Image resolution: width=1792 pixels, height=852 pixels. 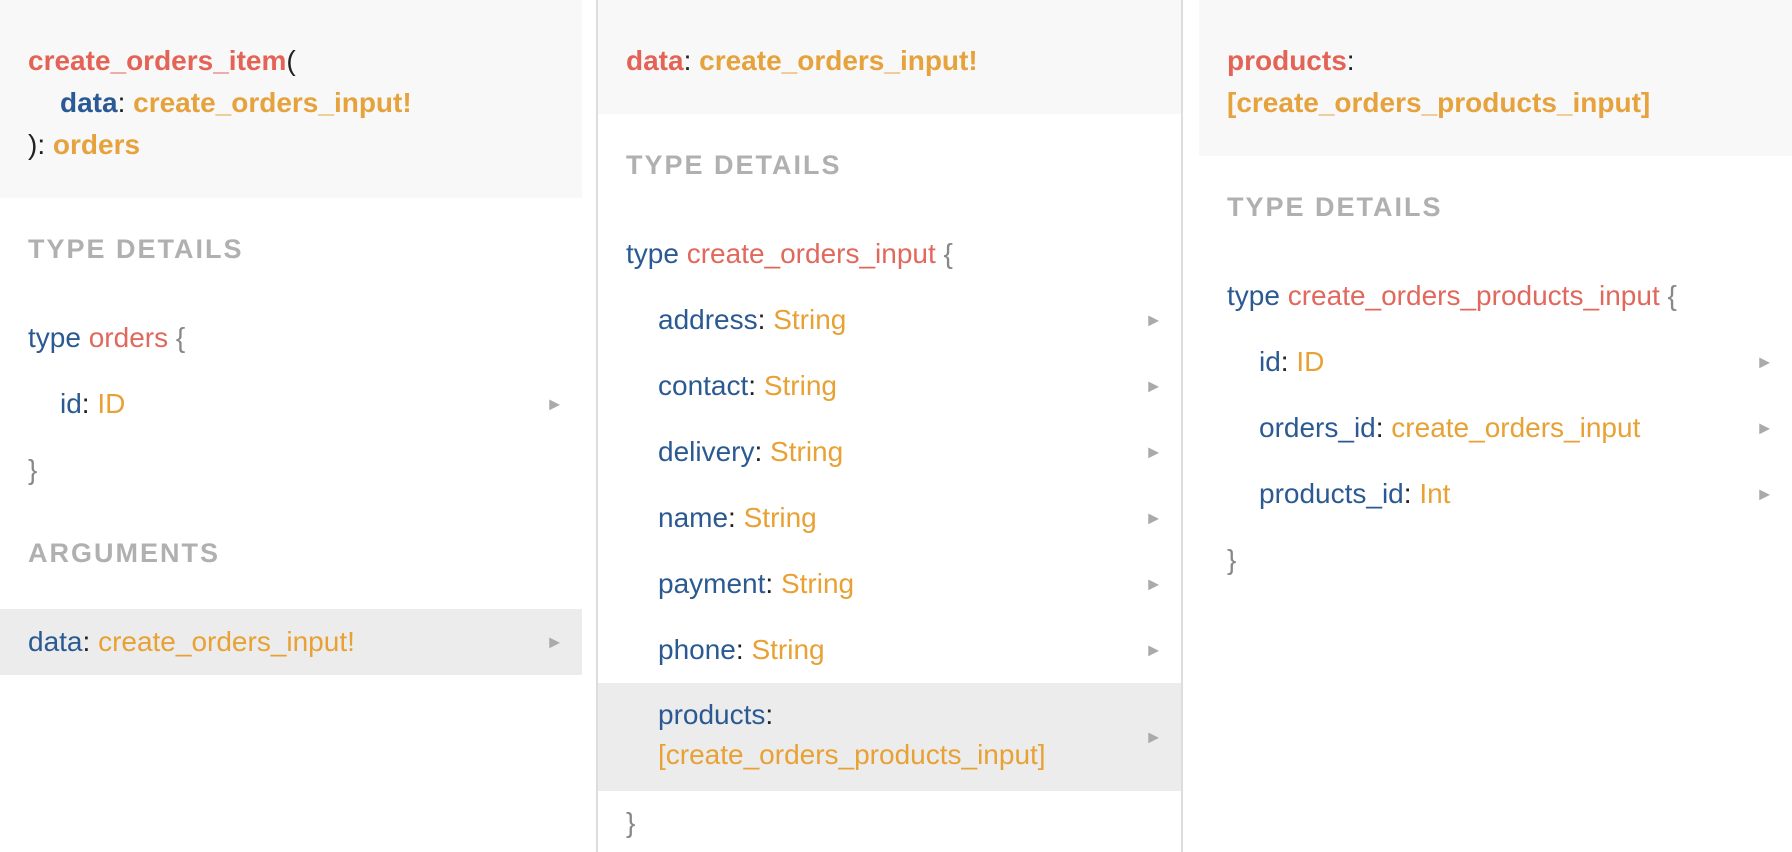 What do you see at coordinates (703, 385) in the screenshot?
I see `field-name: contact` at bounding box center [703, 385].